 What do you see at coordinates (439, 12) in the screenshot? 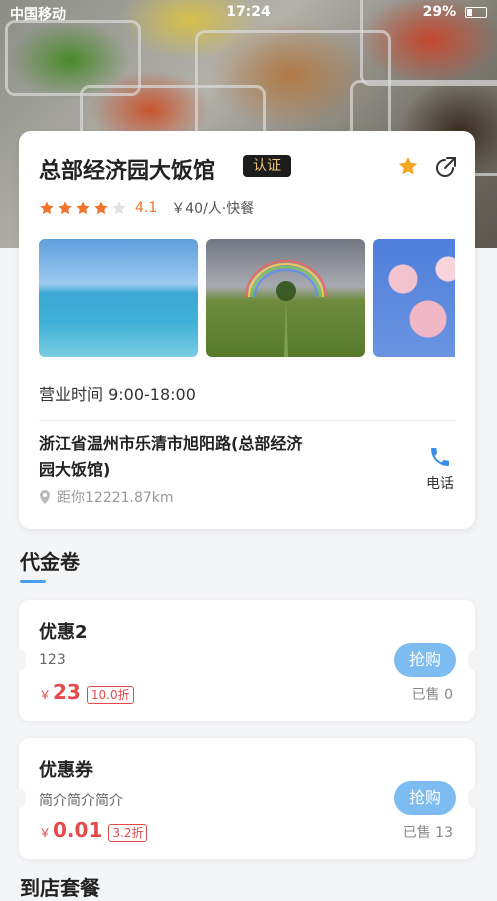
I see `battery-percent: 29%` at bounding box center [439, 12].